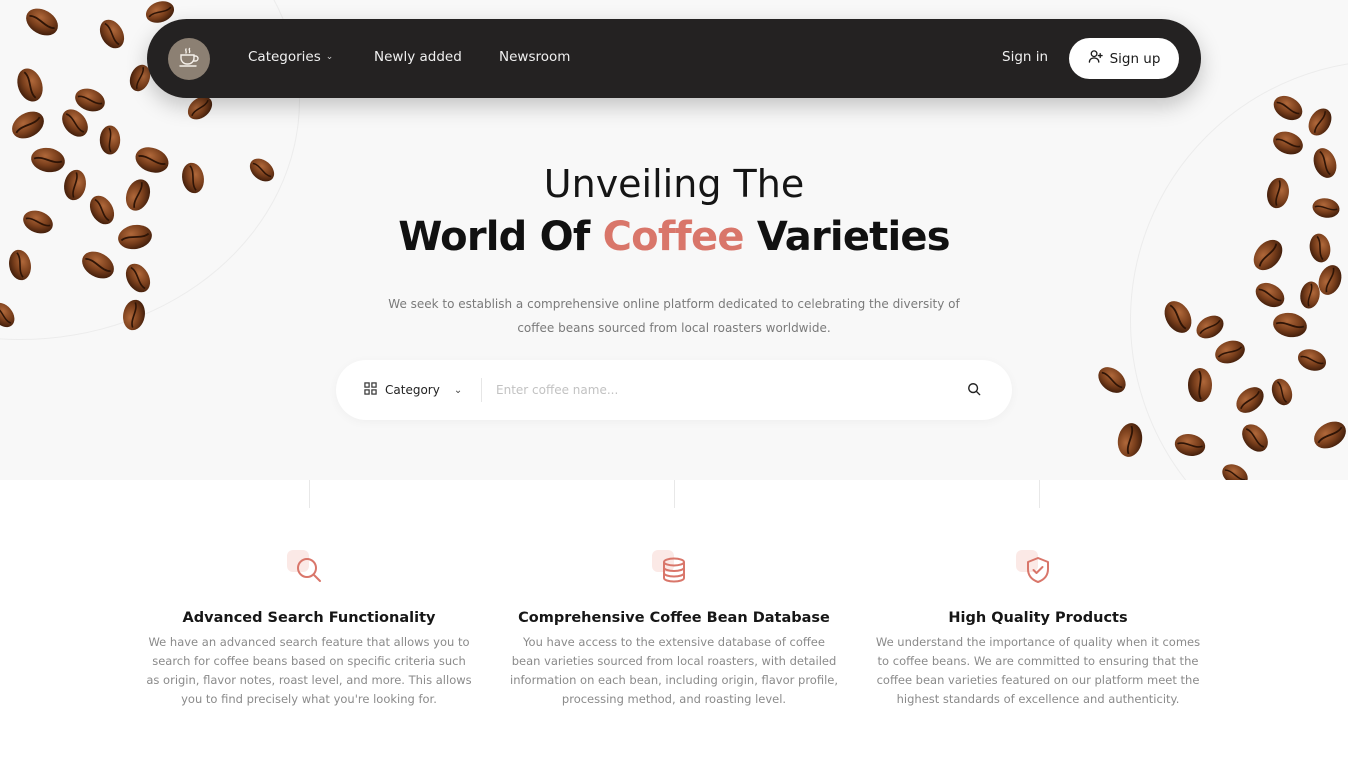 The image size is (1348, 766). Describe the element at coordinates (481, 390) in the screenshot. I see `search-divider` at that location.